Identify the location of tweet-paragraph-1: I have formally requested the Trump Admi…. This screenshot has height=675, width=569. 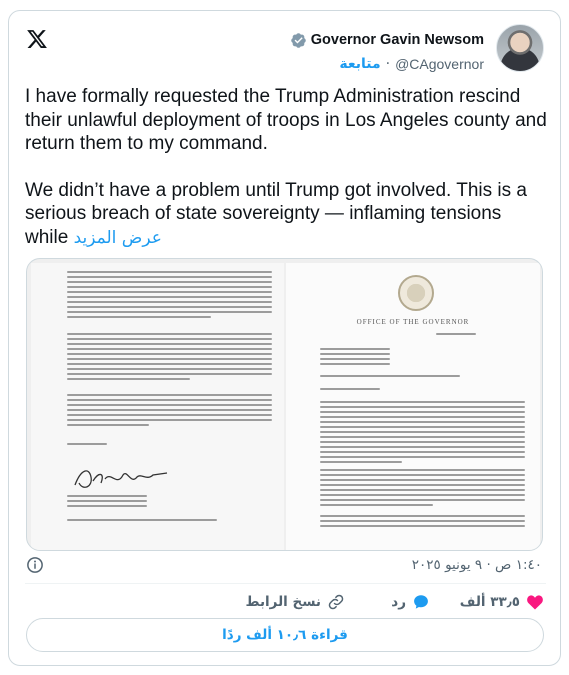
(286, 120).